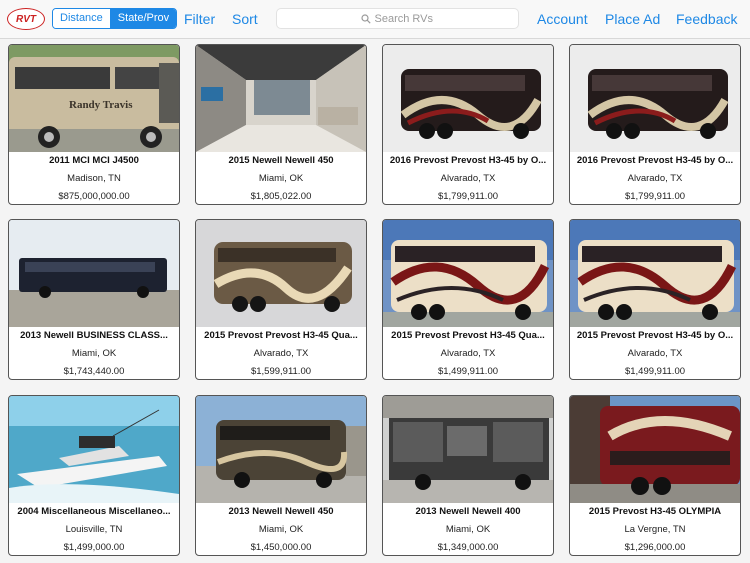 The width and height of the screenshot is (750, 563). What do you see at coordinates (281, 160) in the screenshot?
I see `listing-title: 2015 Newell Newell 450` at bounding box center [281, 160].